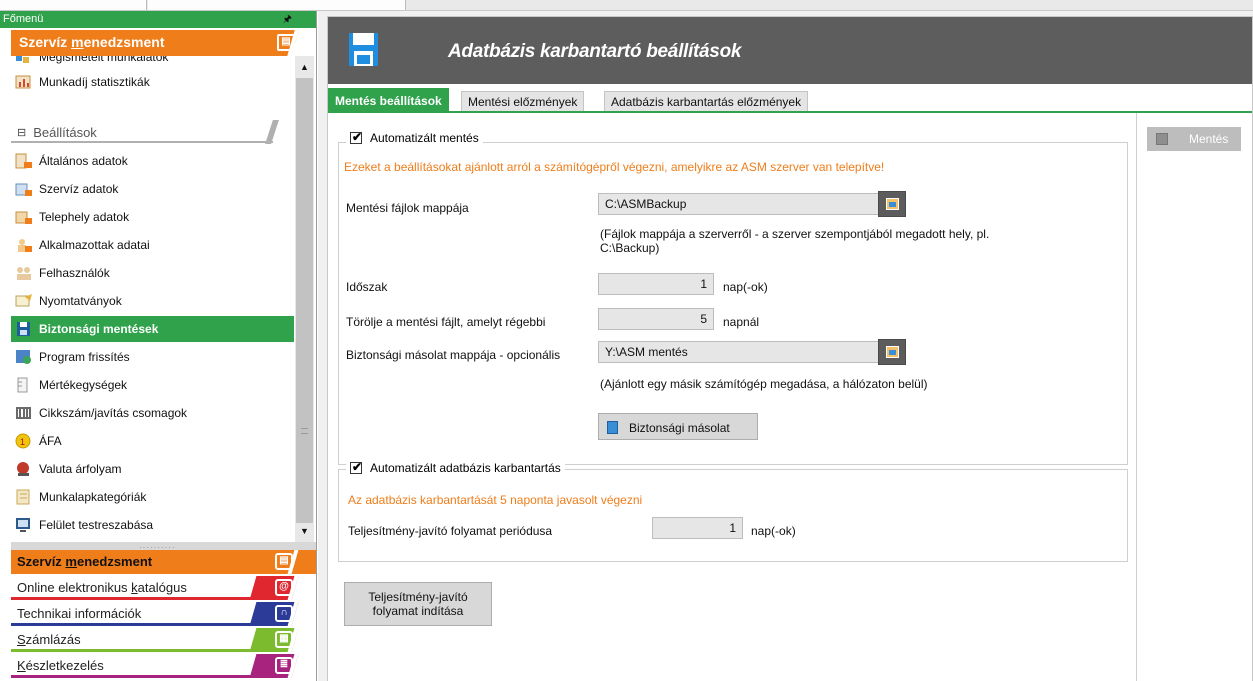  I want to click on browse-backup-folder-button, so click(892, 204).